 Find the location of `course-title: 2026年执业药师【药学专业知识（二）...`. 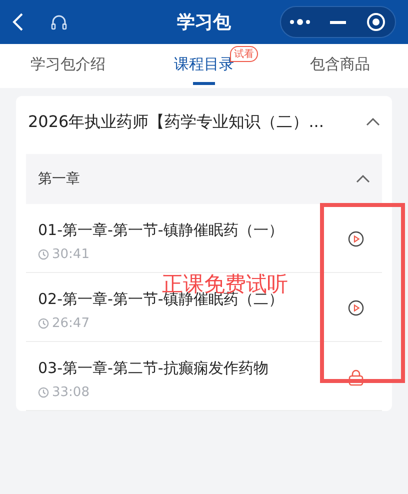

course-title: 2026年执业药师【药学专业知识（二）... is located at coordinates (176, 122).